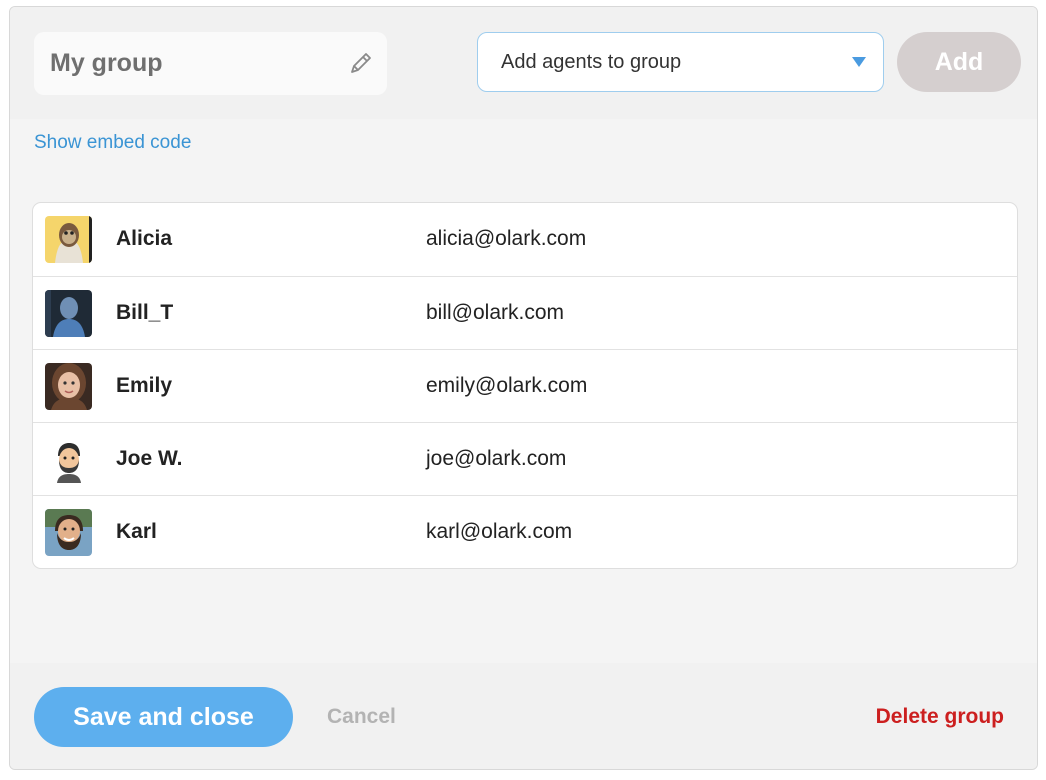  I want to click on pencil-icon, so click(361, 63).